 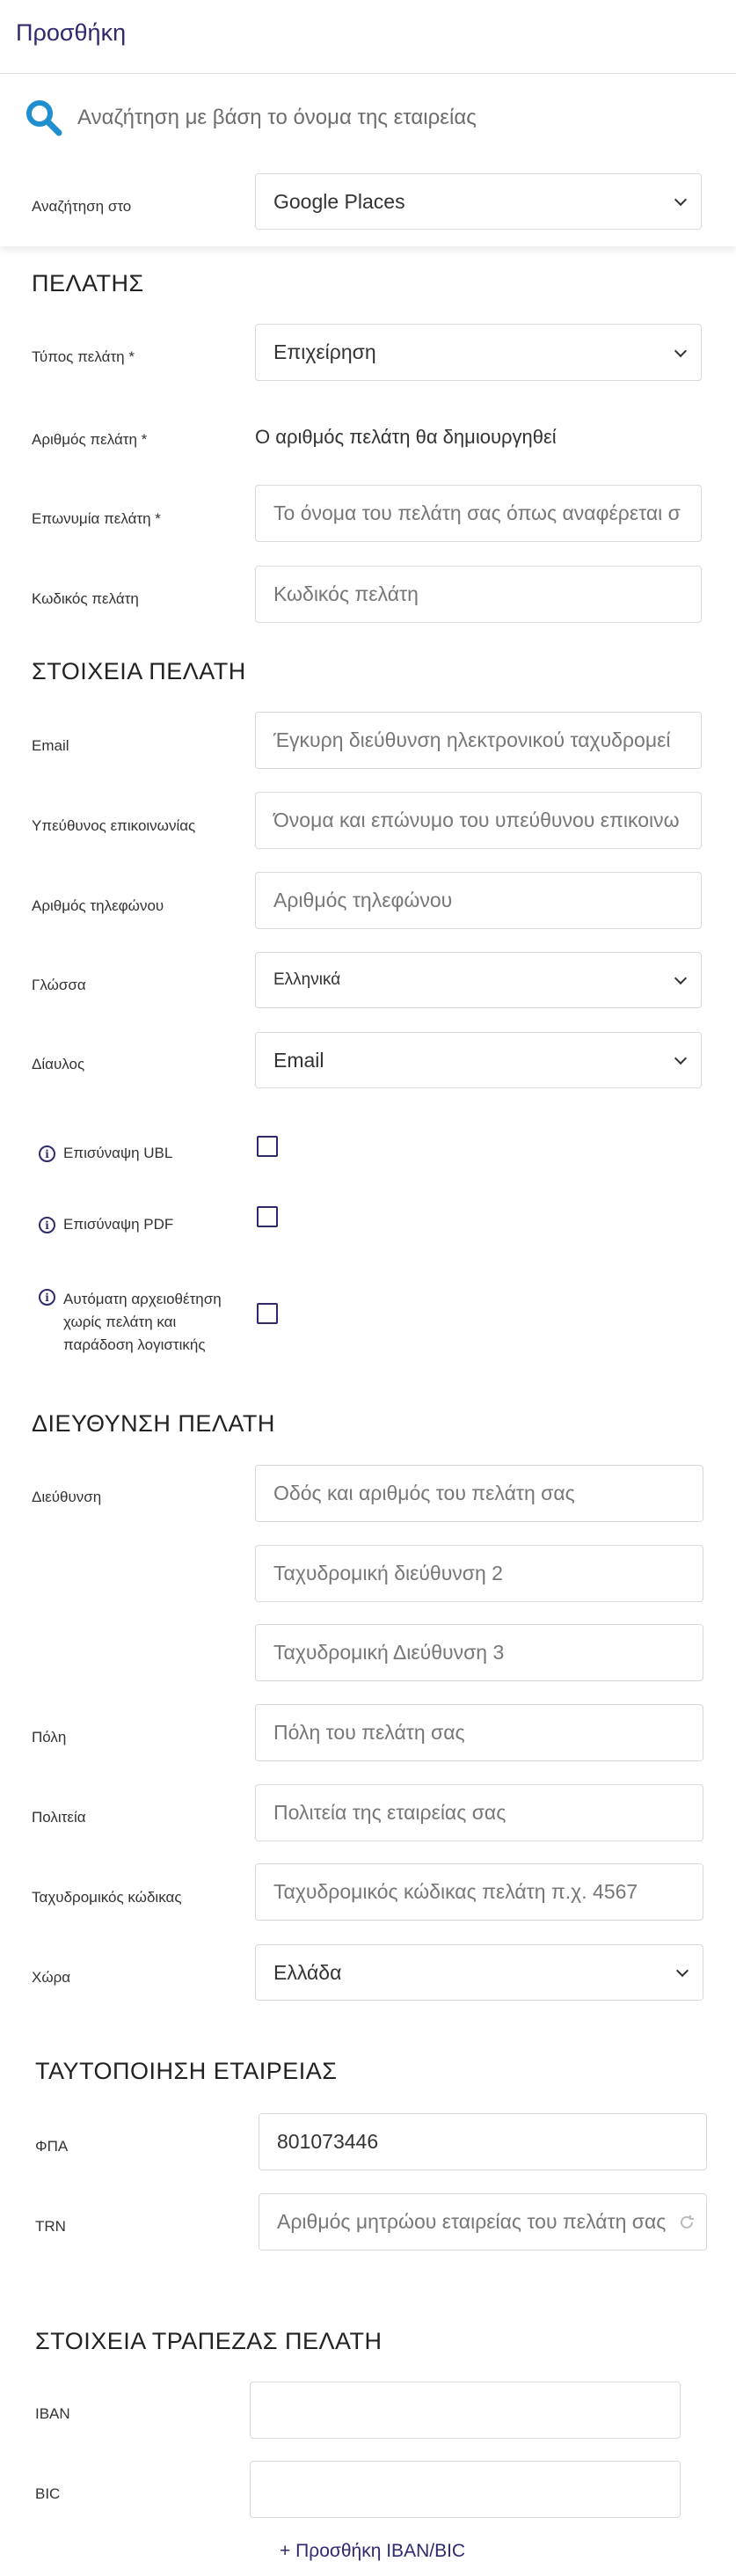 I want to click on section-address-heading: ΔΙΕΥΘΥΝΣΗ ΠΕΛΑΤΗ, so click(x=153, y=1423).